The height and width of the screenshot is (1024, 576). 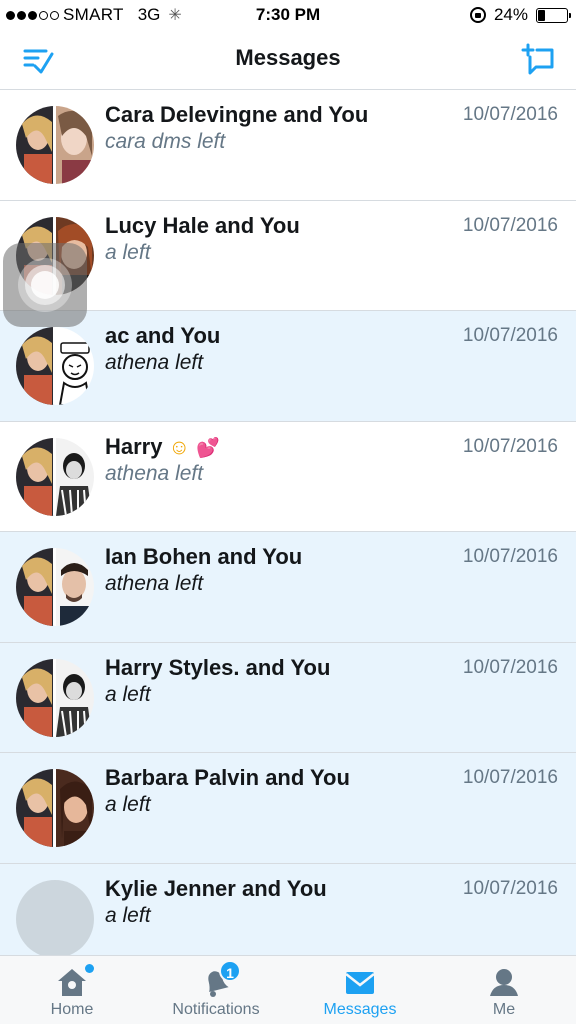 I want to click on tab-label: Home, so click(x=72, y=1009).